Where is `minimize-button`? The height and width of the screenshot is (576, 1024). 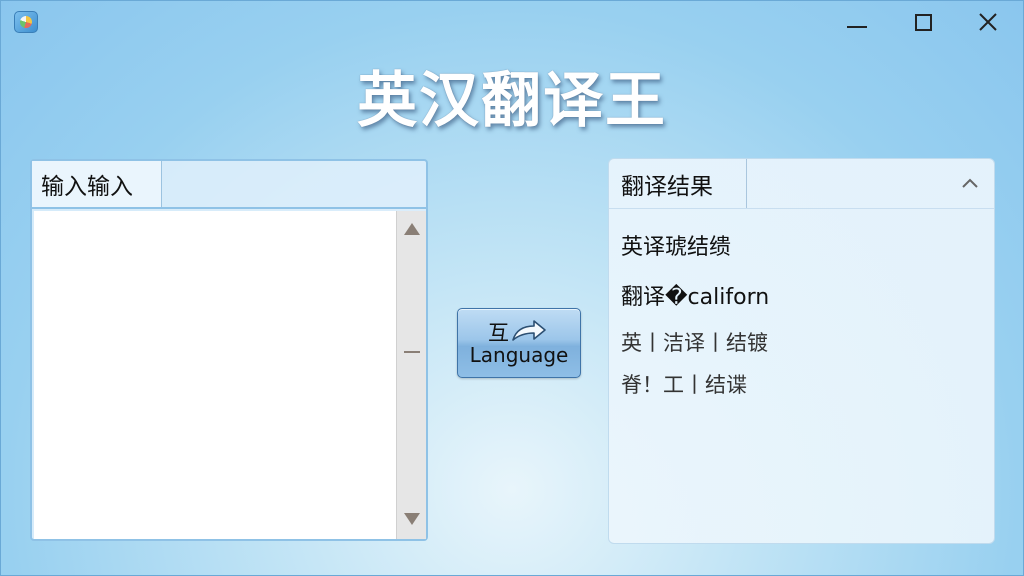
minimize-button is located at coordinates (857, 22).